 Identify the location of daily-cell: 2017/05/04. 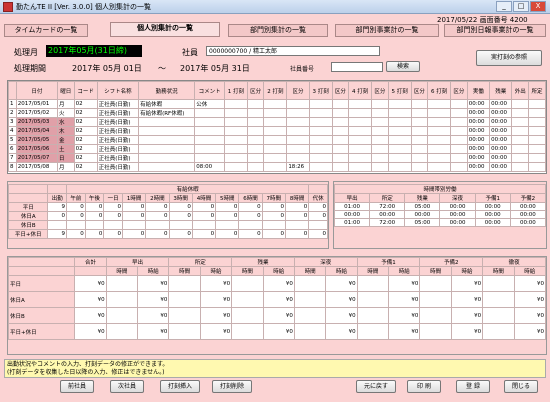
(36, 131).